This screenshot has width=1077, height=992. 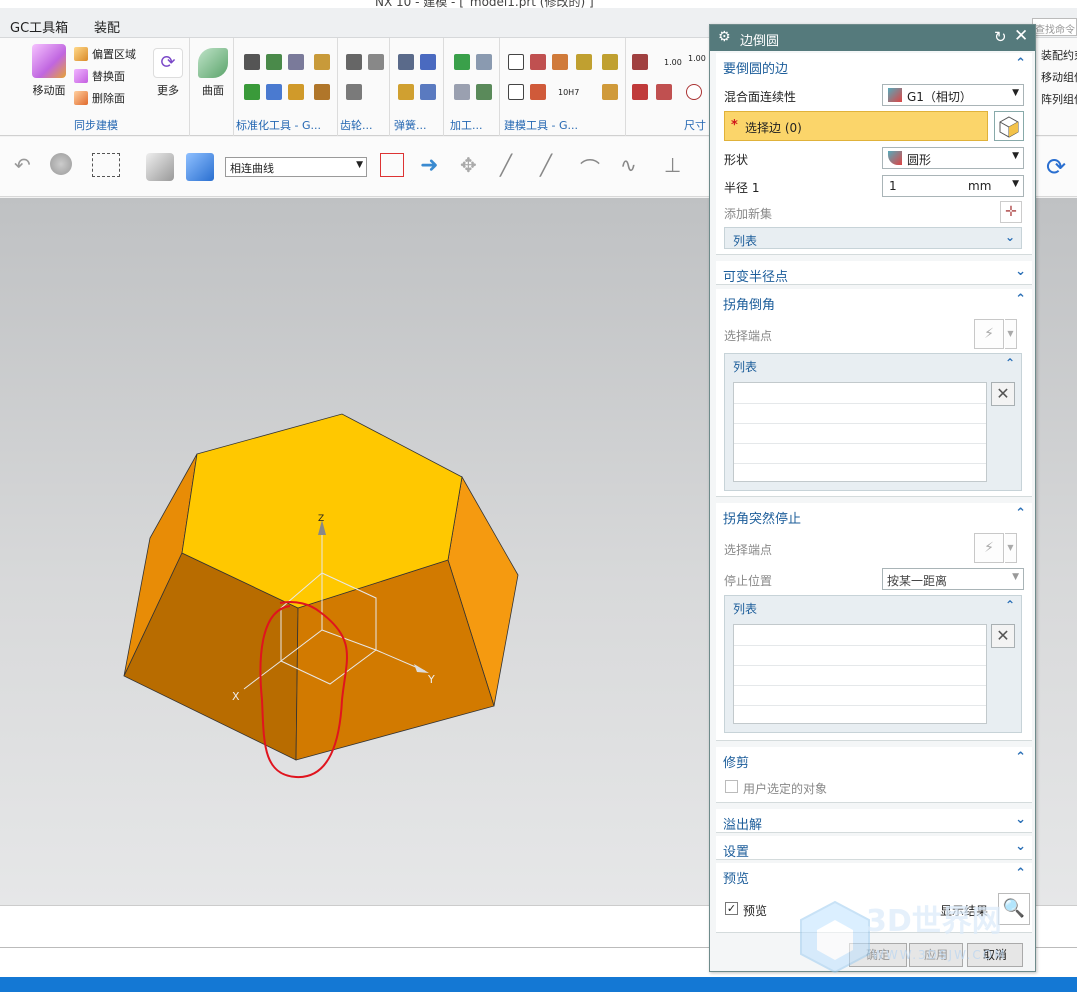 I want to click on refresh-view-icon: ⟳, so click(x=1060, y=167).